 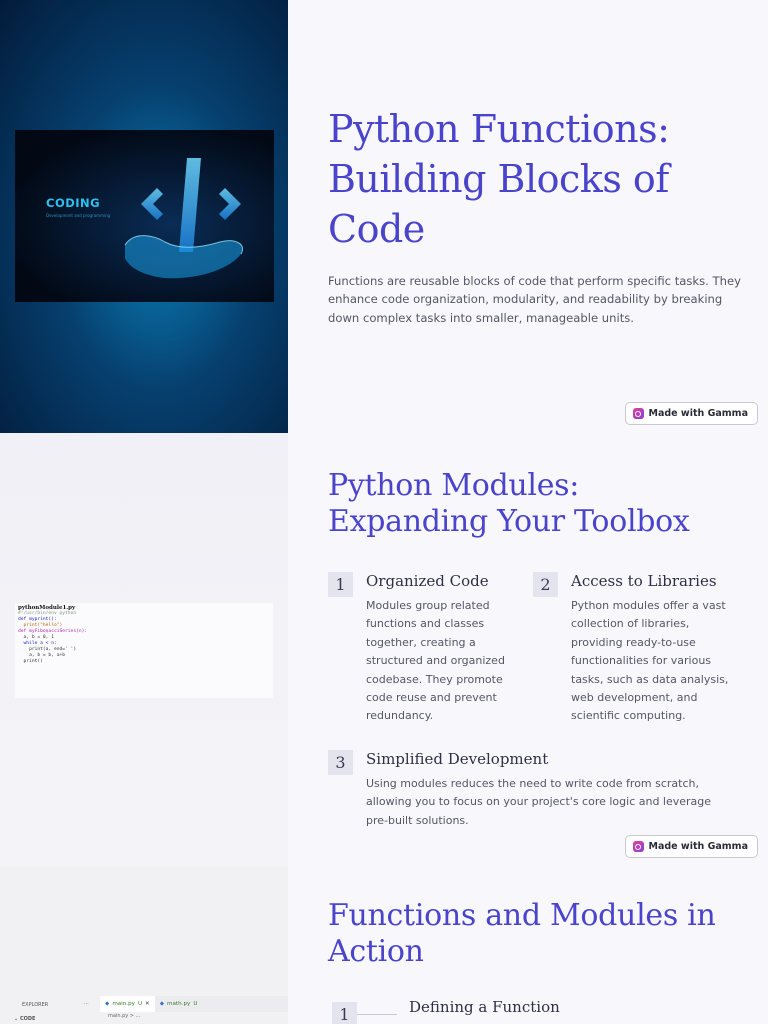 I want to click on close-icon: ✕, so click(x=147, y=1004).